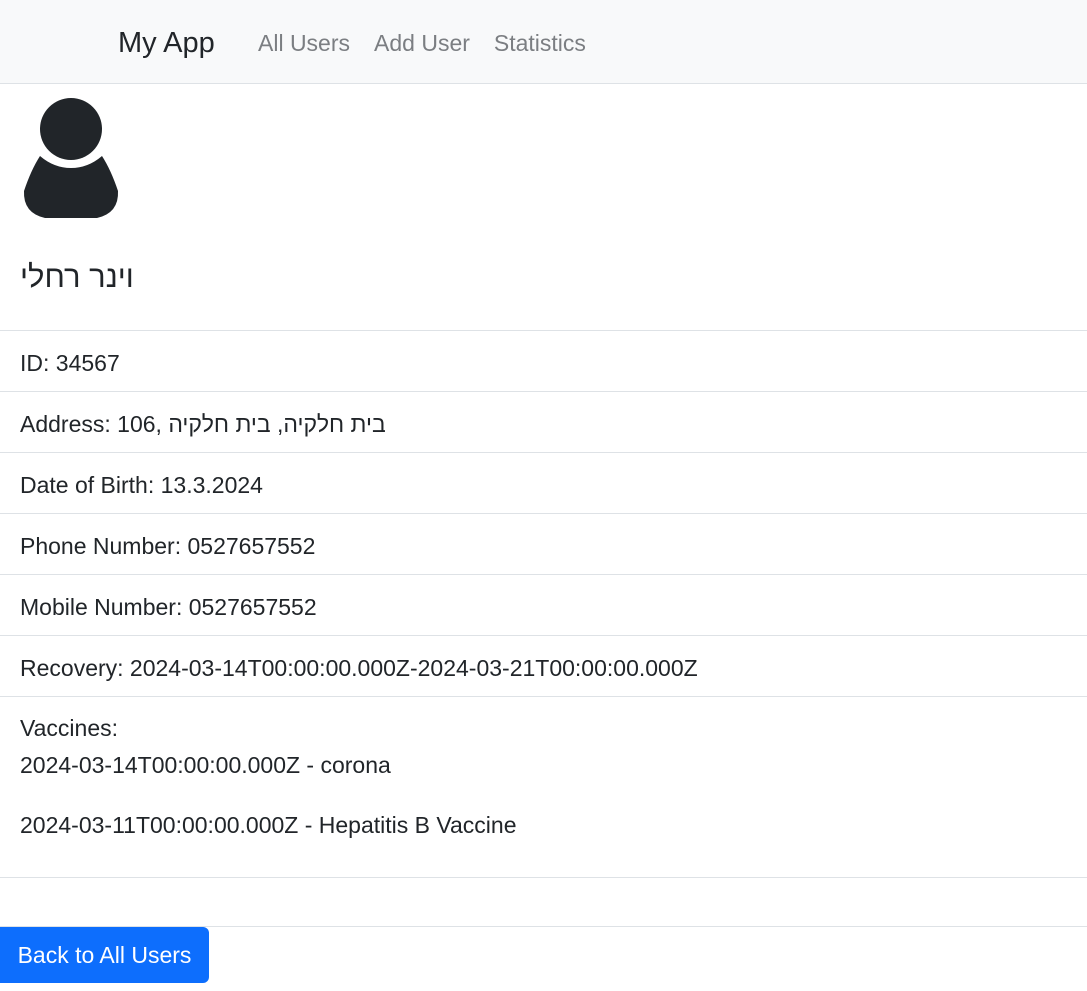  Describe the element at coordinates (168, 607) in the screenshot. I see `user-mobile: Mobile Number: 0527657552` at that location.